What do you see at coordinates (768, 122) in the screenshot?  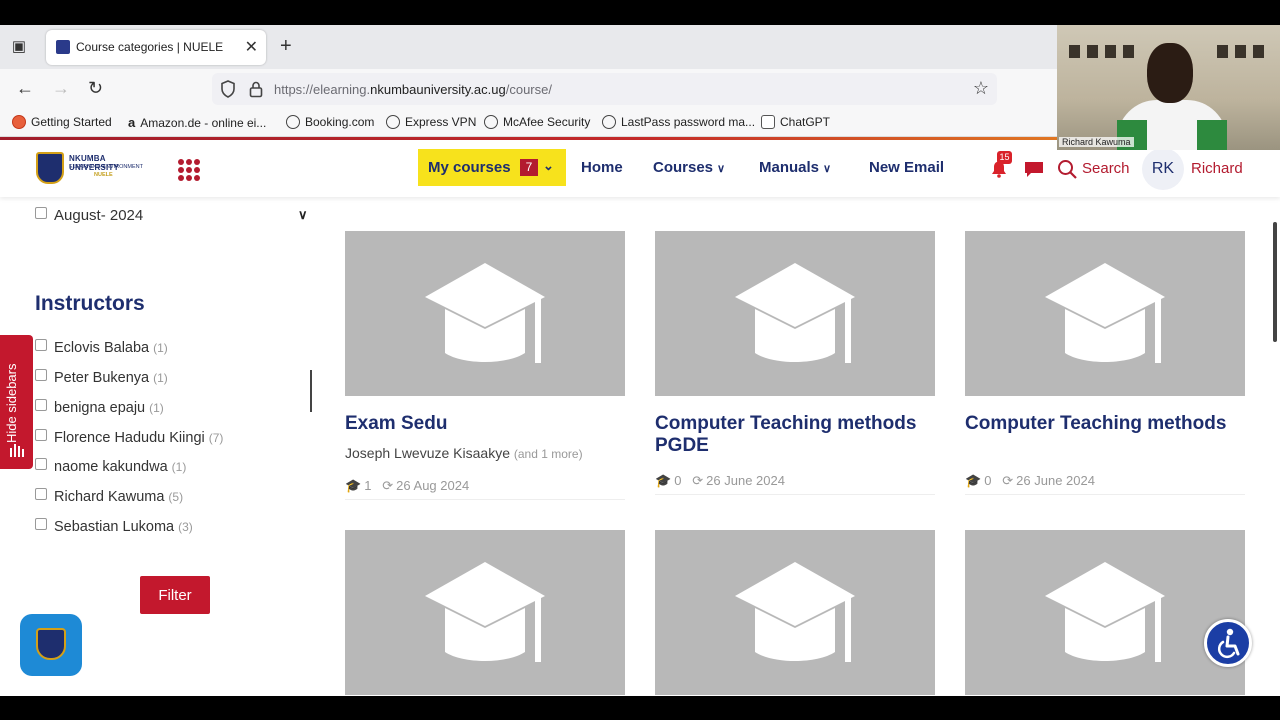 I see `chatgpt-icon` at bounding box center [768, 122].